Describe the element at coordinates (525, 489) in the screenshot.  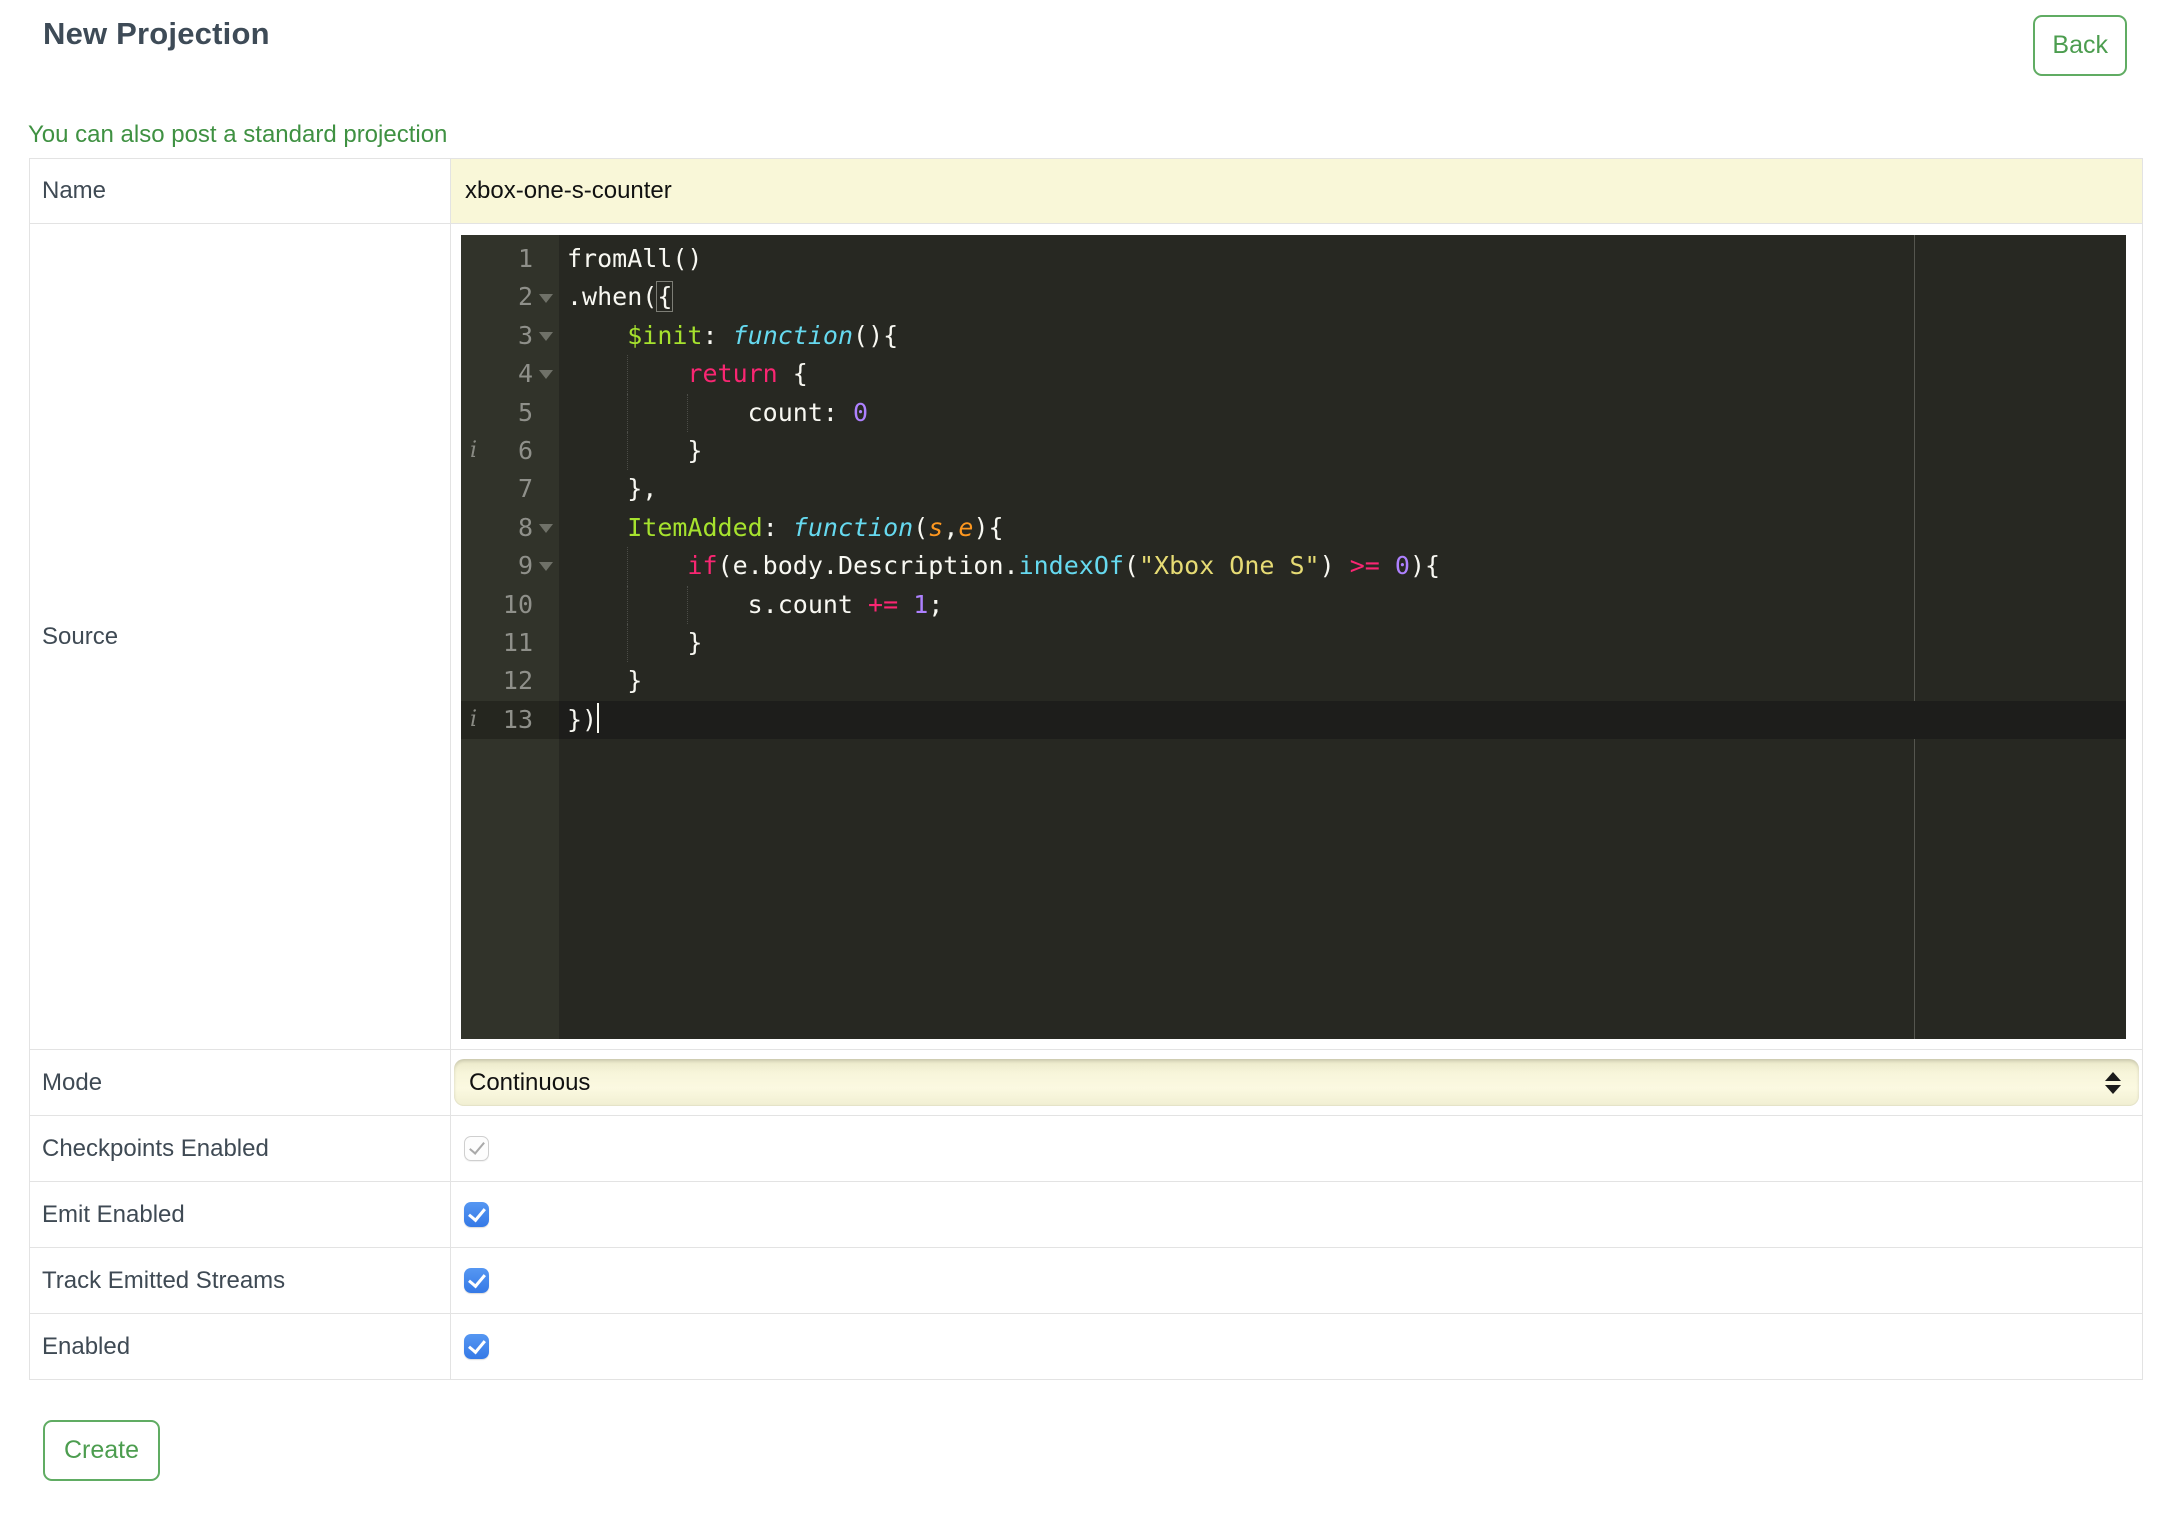
I see `line-number: 7` at that location.